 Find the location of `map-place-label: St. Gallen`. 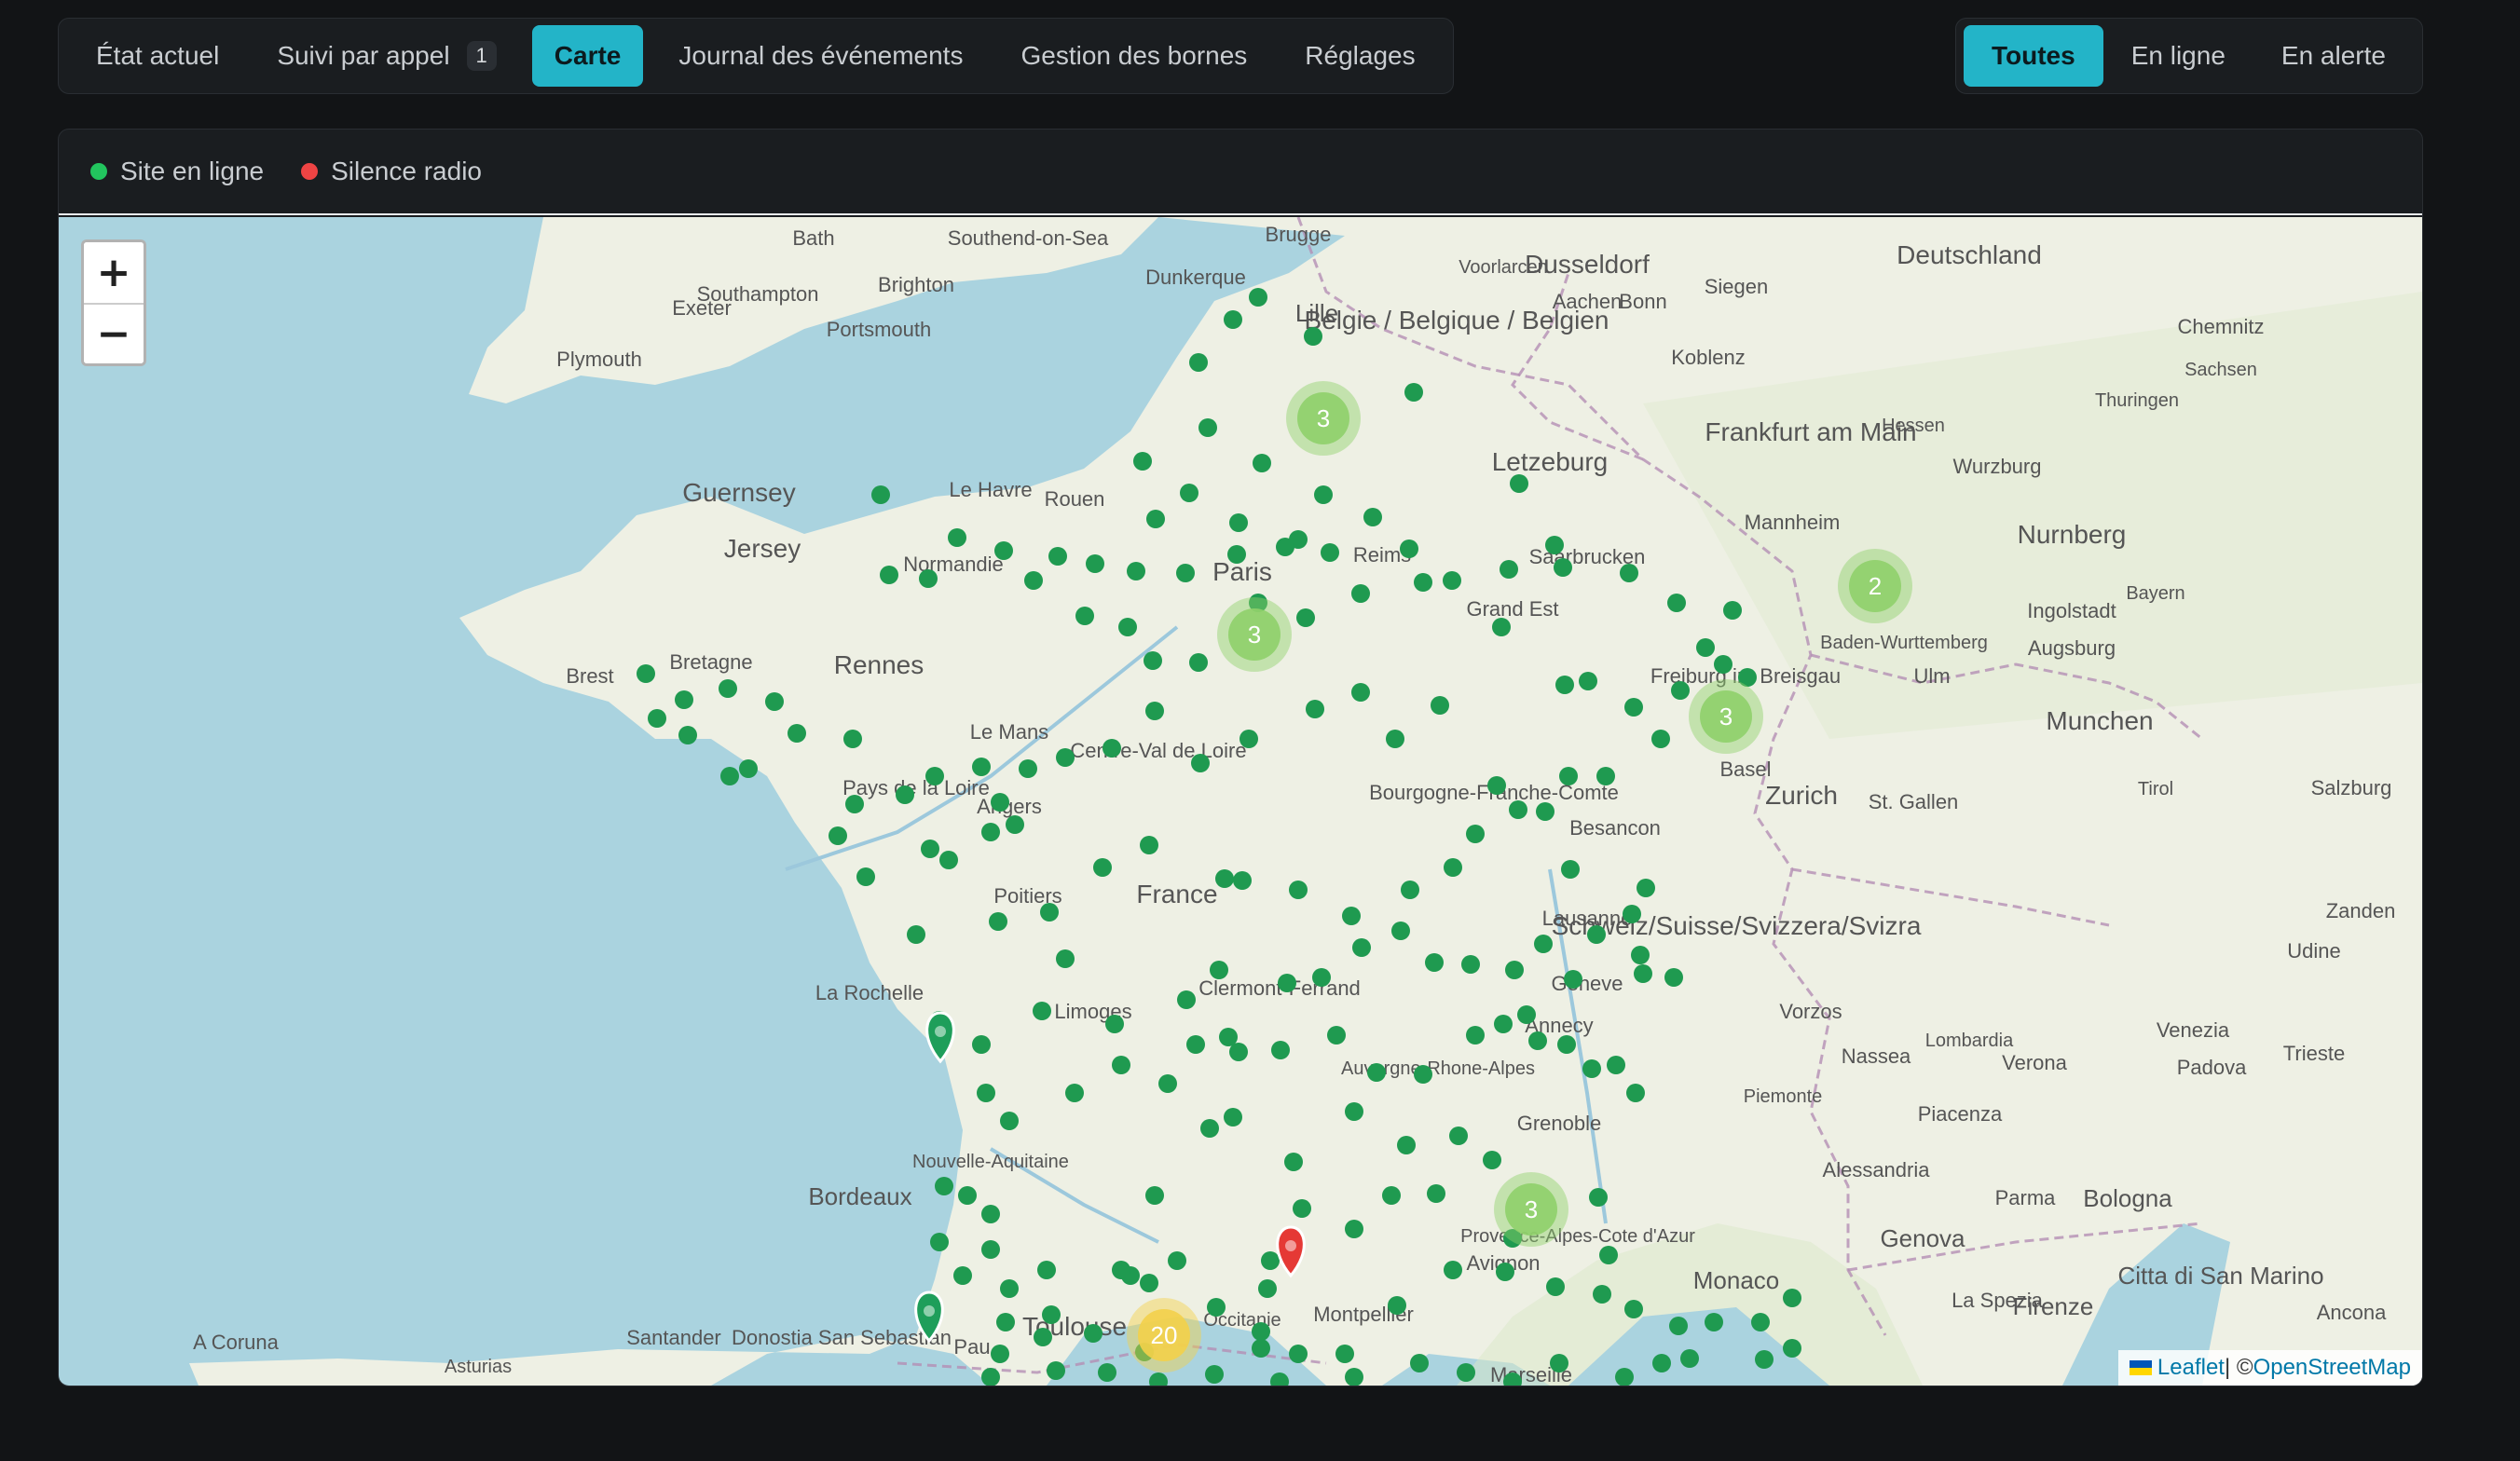

map-place-label: St. Gallen is located at coordinates (1914, 801).